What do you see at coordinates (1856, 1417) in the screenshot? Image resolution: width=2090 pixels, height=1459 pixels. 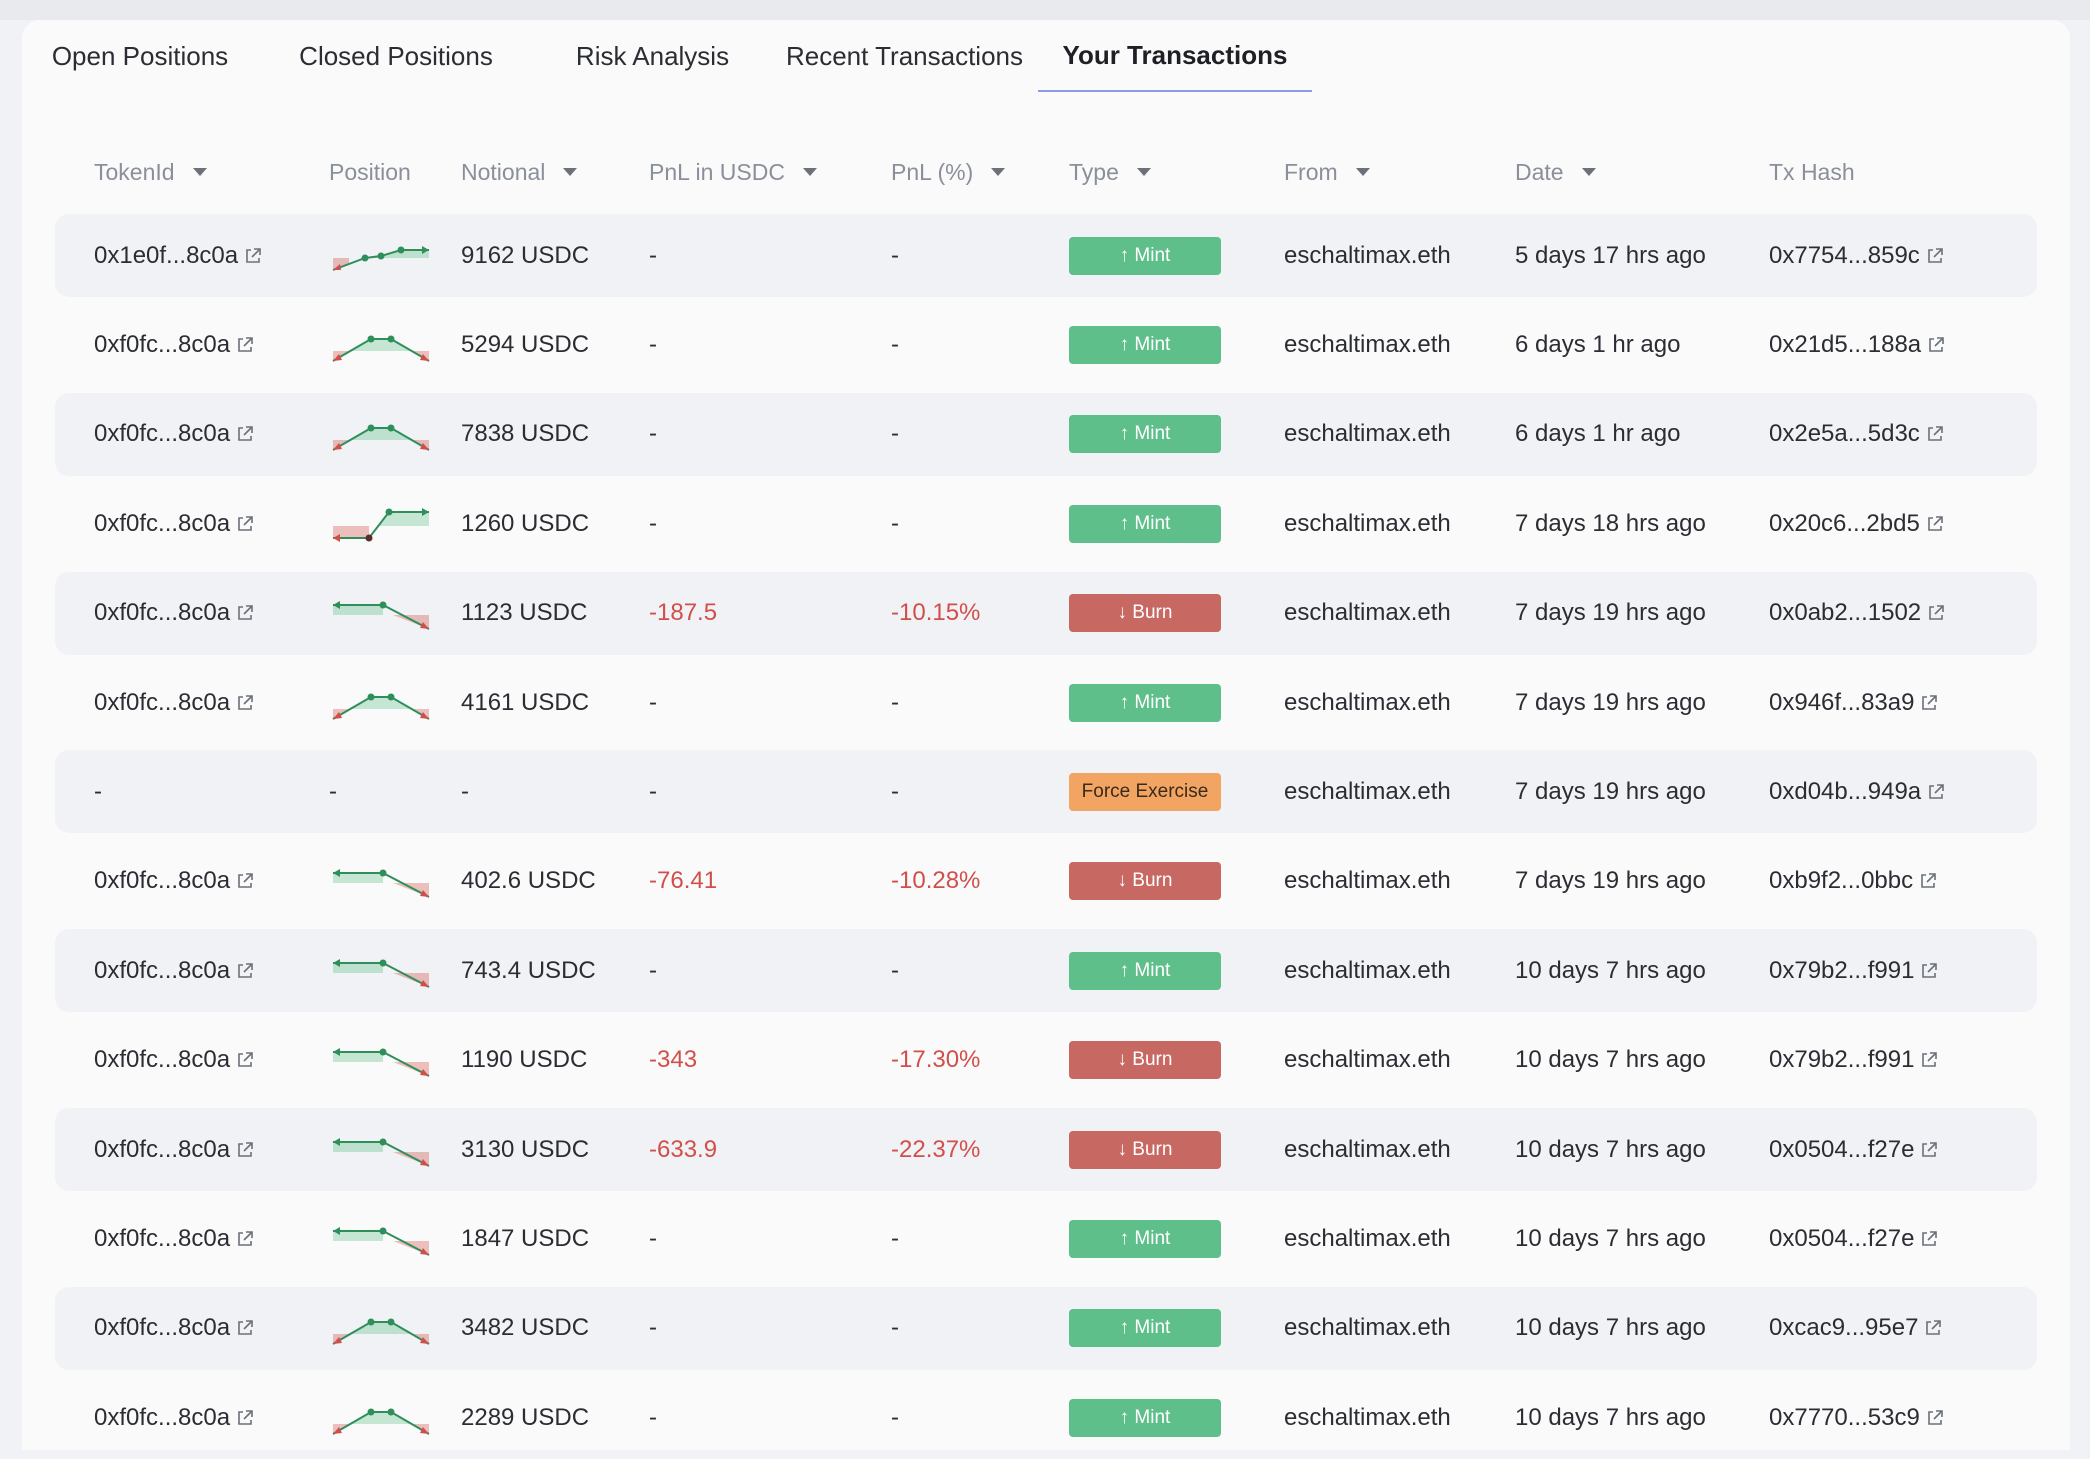 I see `tx-hash-cell: 0x7770...53c9` at bounding box center [1856, 1417].